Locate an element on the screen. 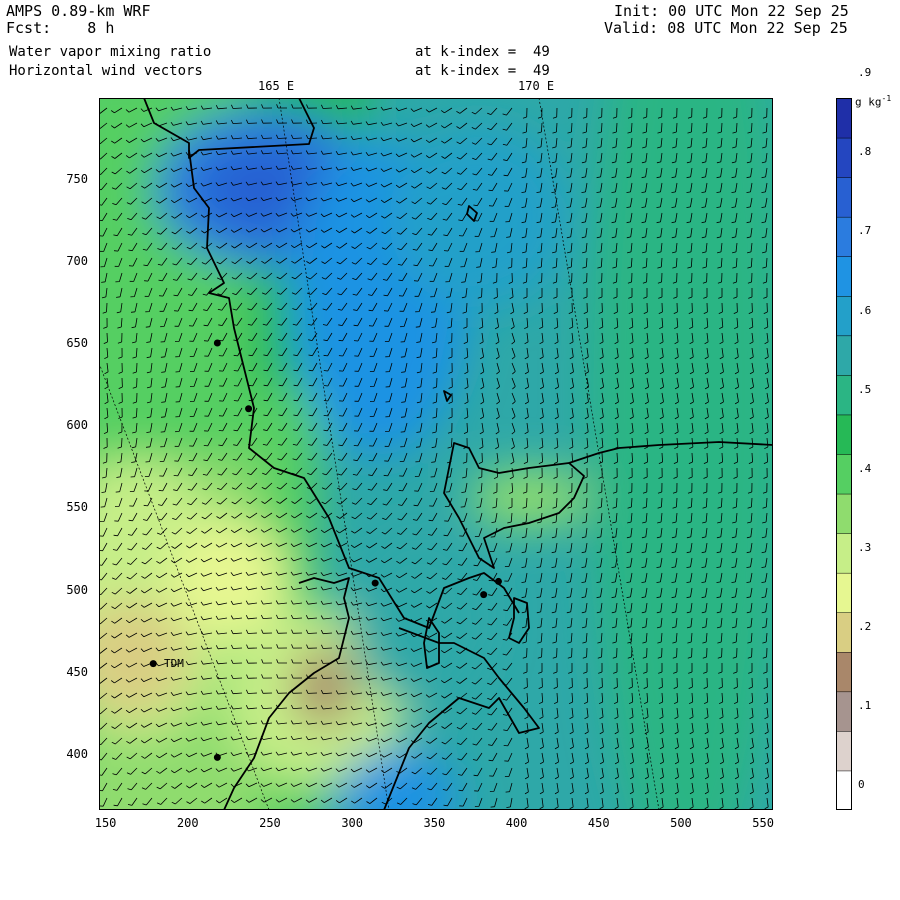 This screenshot has height=900, width=900. lon-label-170: 170 E is located at coordinates (536, 86).